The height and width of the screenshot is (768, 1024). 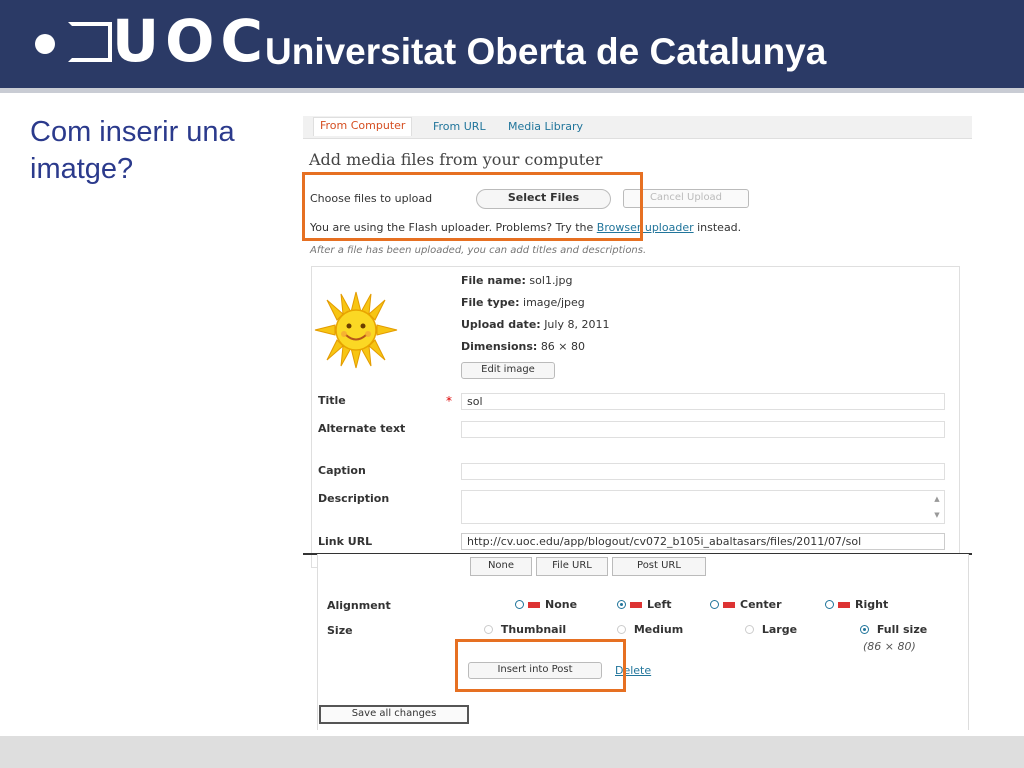 I want to click on size-large-option: Large, so click(x=771, y=629).